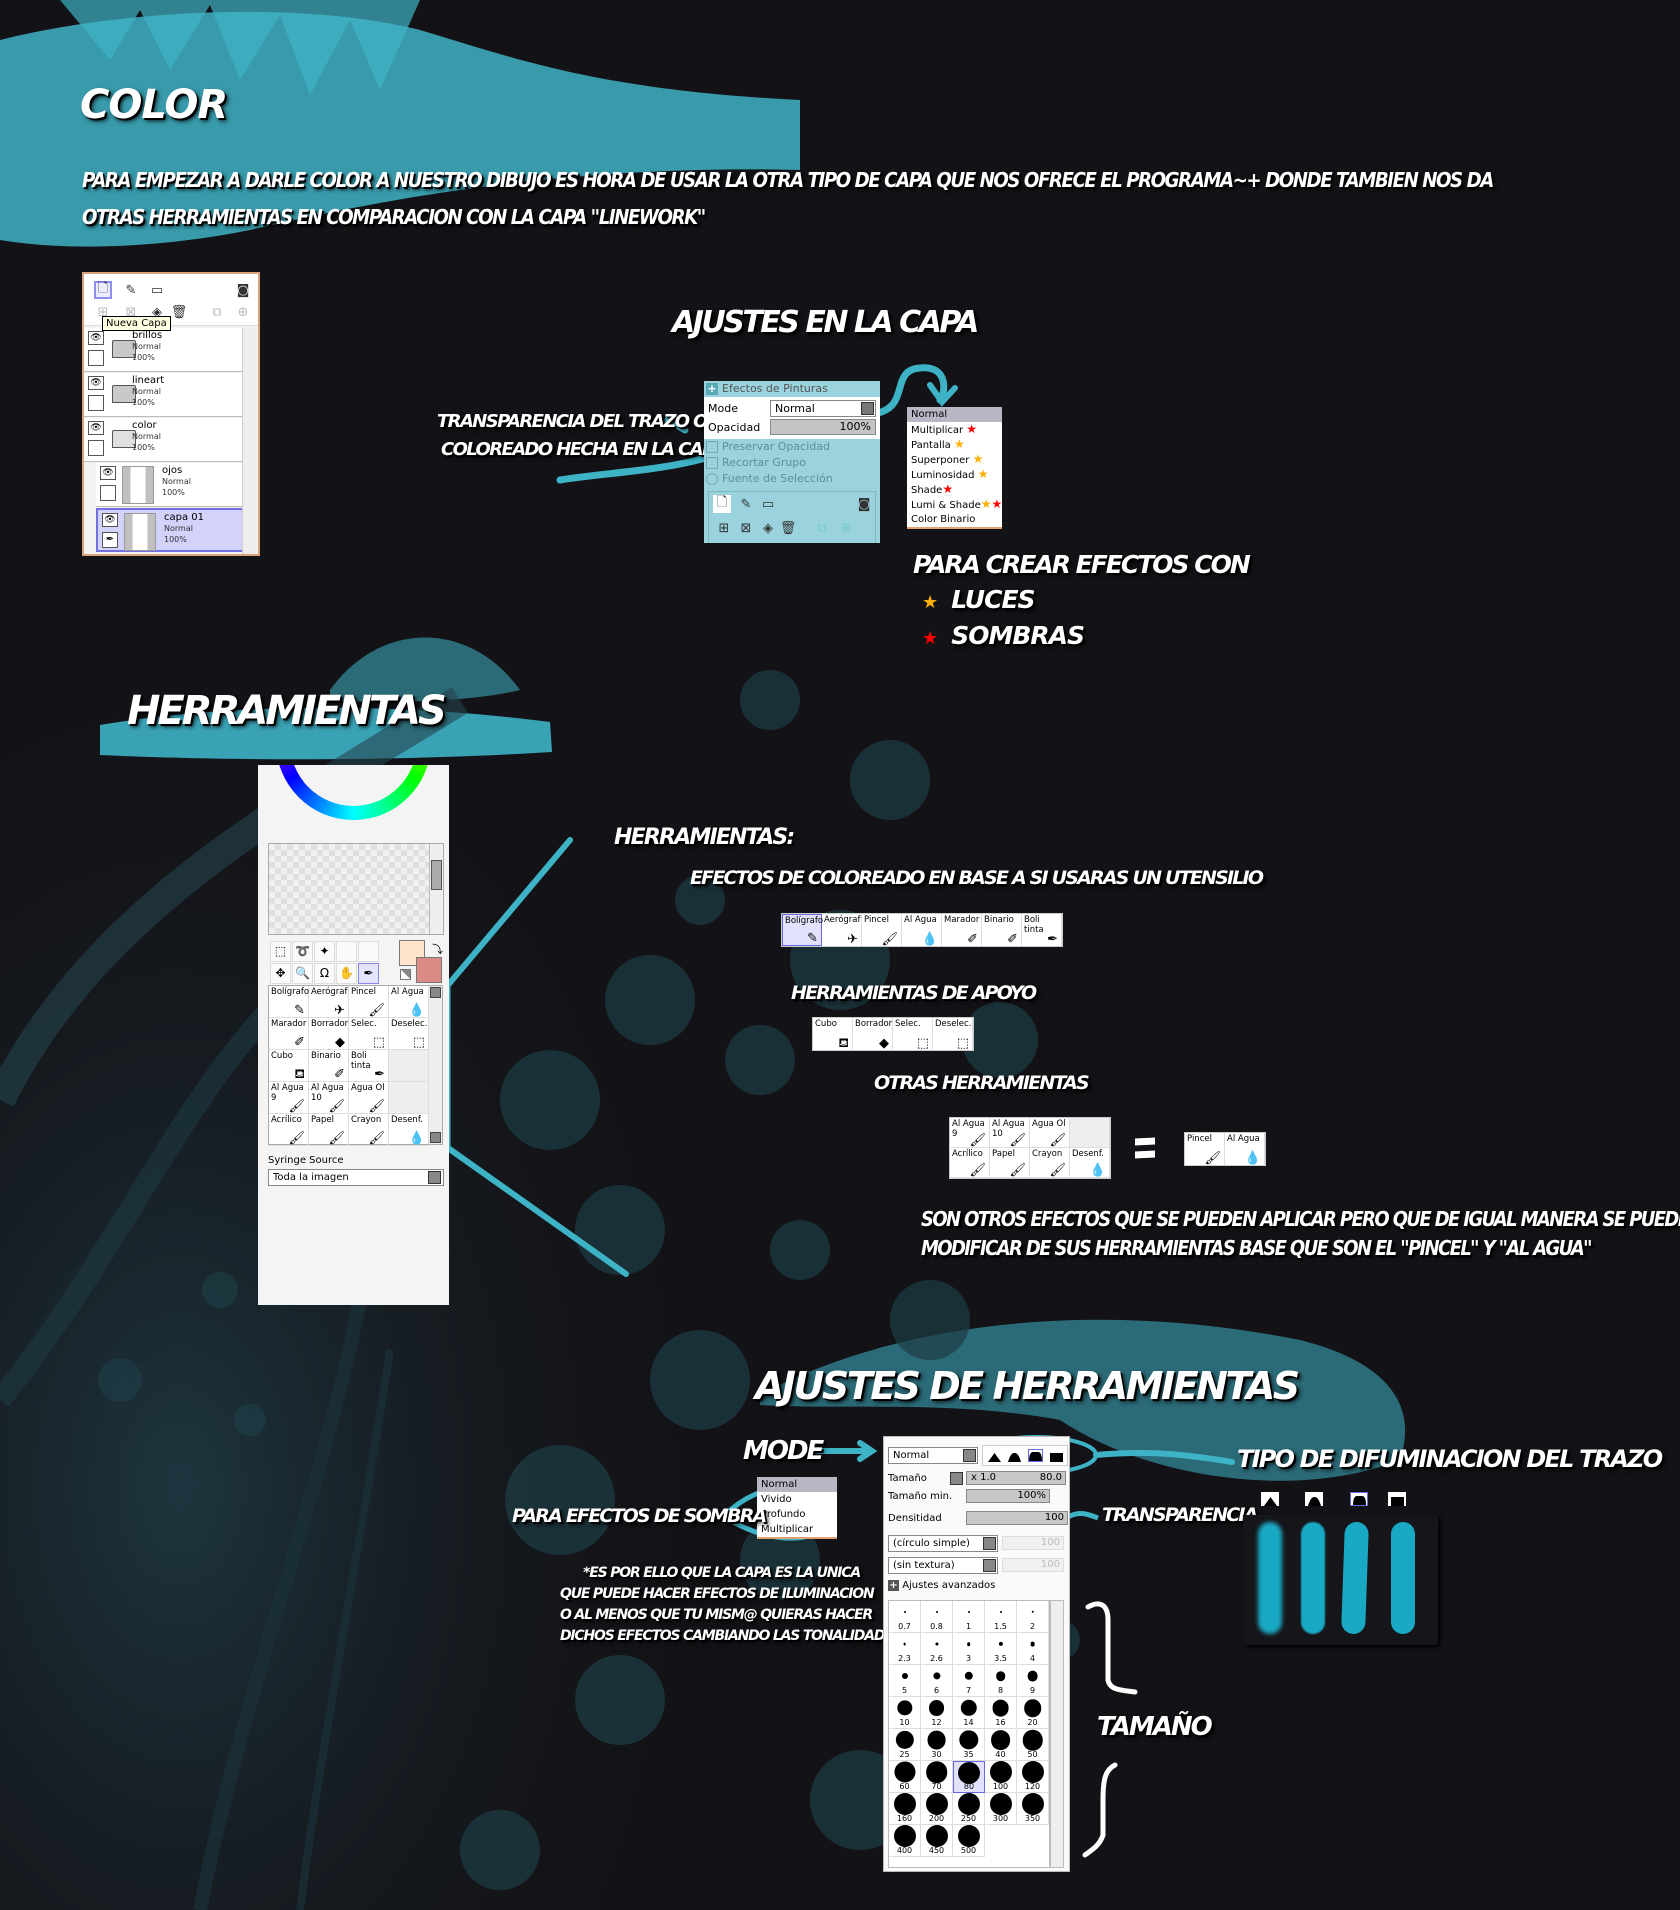 The height and width of the screenshot is (1910, 1680). Describe the element at coordinates (937, 1777) in the screenshot. I see `brush-size-option: 70` at that location.